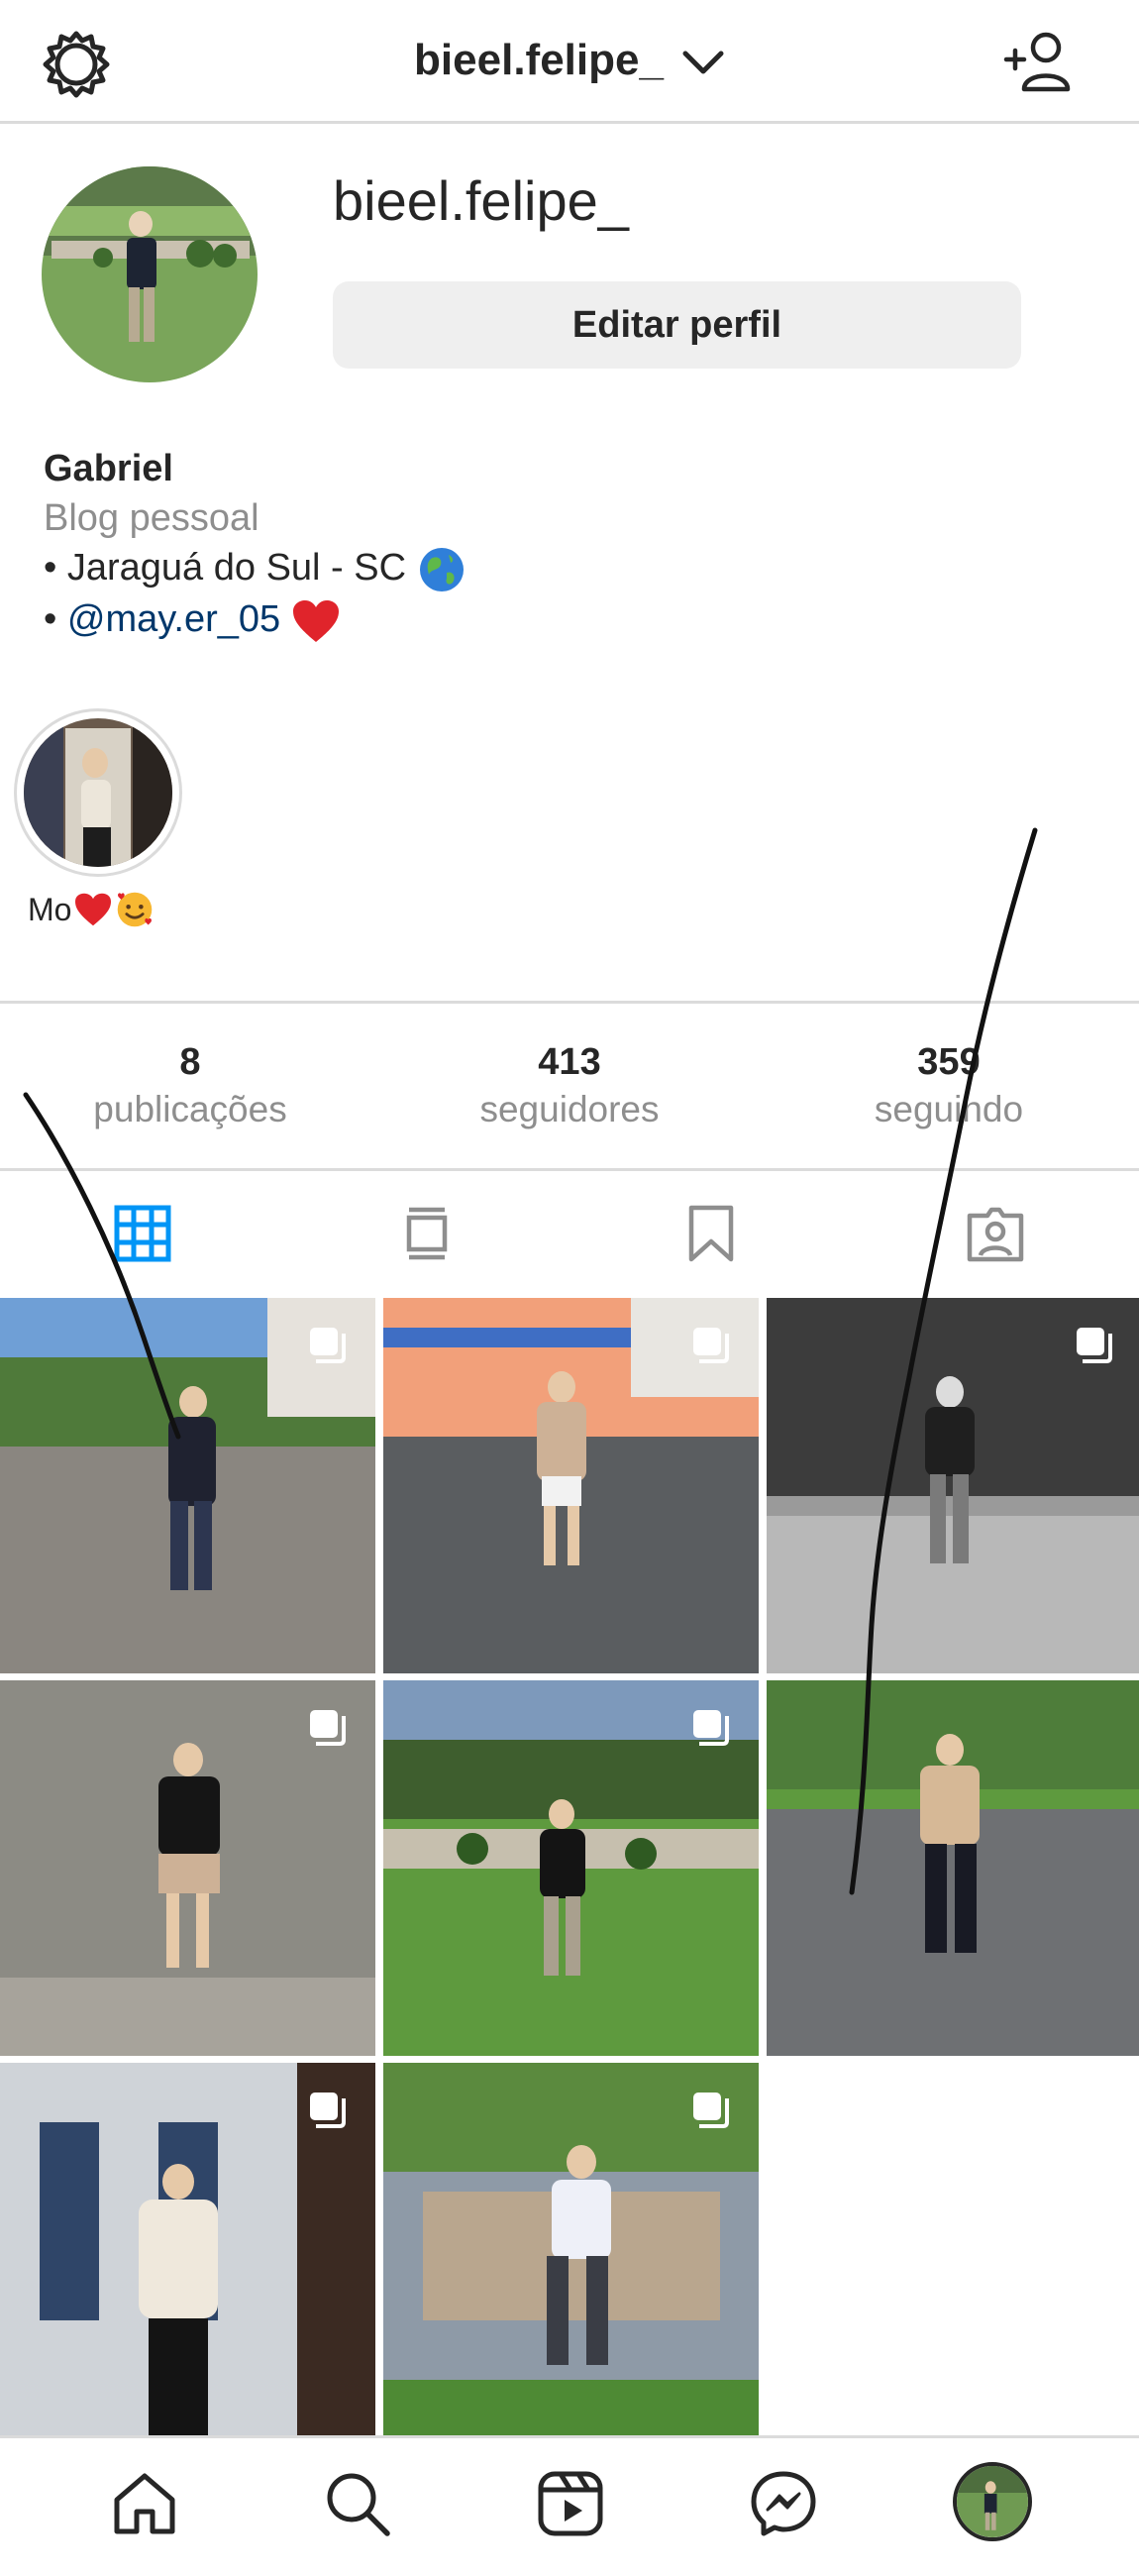 The height and width of the screenshot is (2576, 1139). Describe the element at coordinates (949, 1062) in the screenshot. I see `stat-following-count: 359` at that location.